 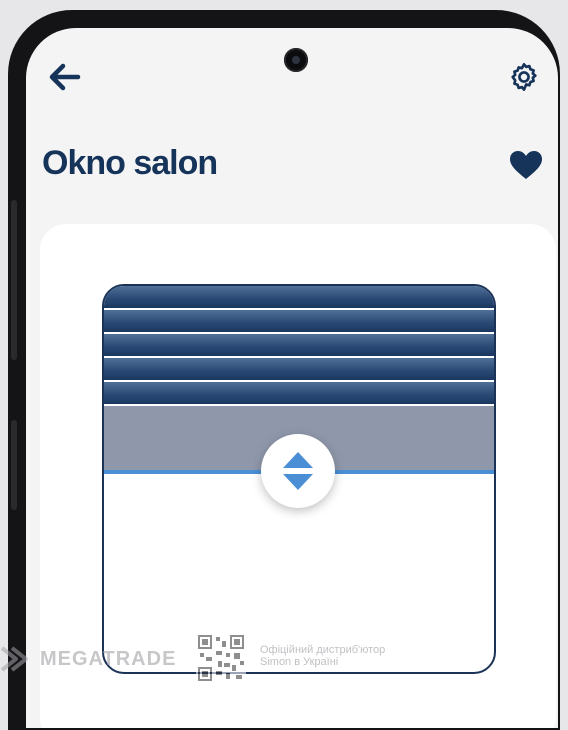 I want to click on watermark-caption: Офіційний дистриб'ютор Simon в Україні, so click(x=322, y=656).